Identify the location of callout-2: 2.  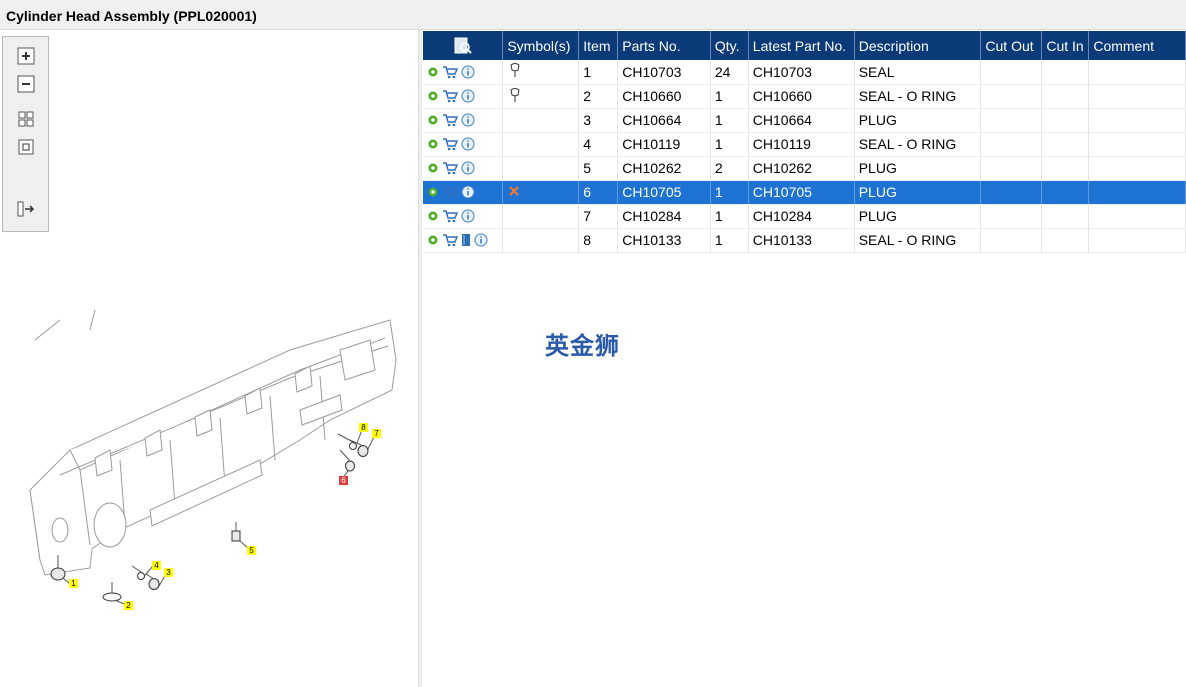
(128, 605).